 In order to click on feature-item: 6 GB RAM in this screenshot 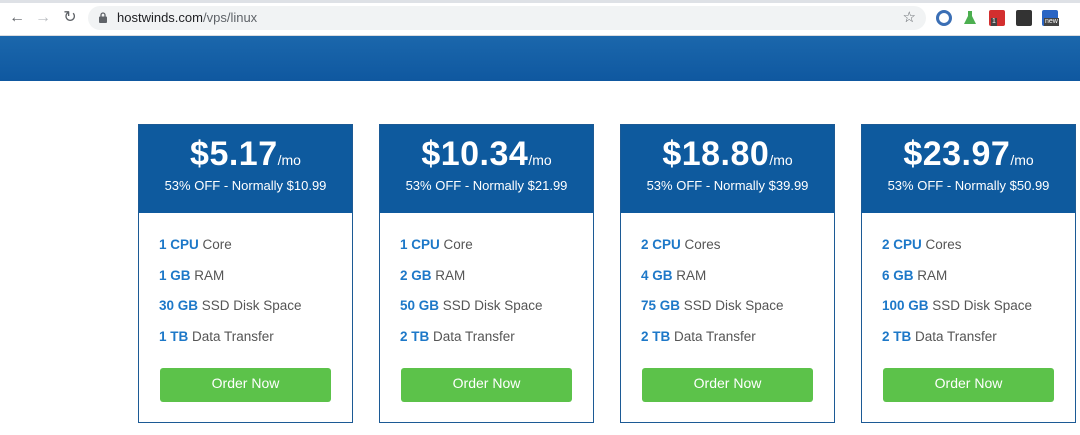, I will do `click(957, 282)`.